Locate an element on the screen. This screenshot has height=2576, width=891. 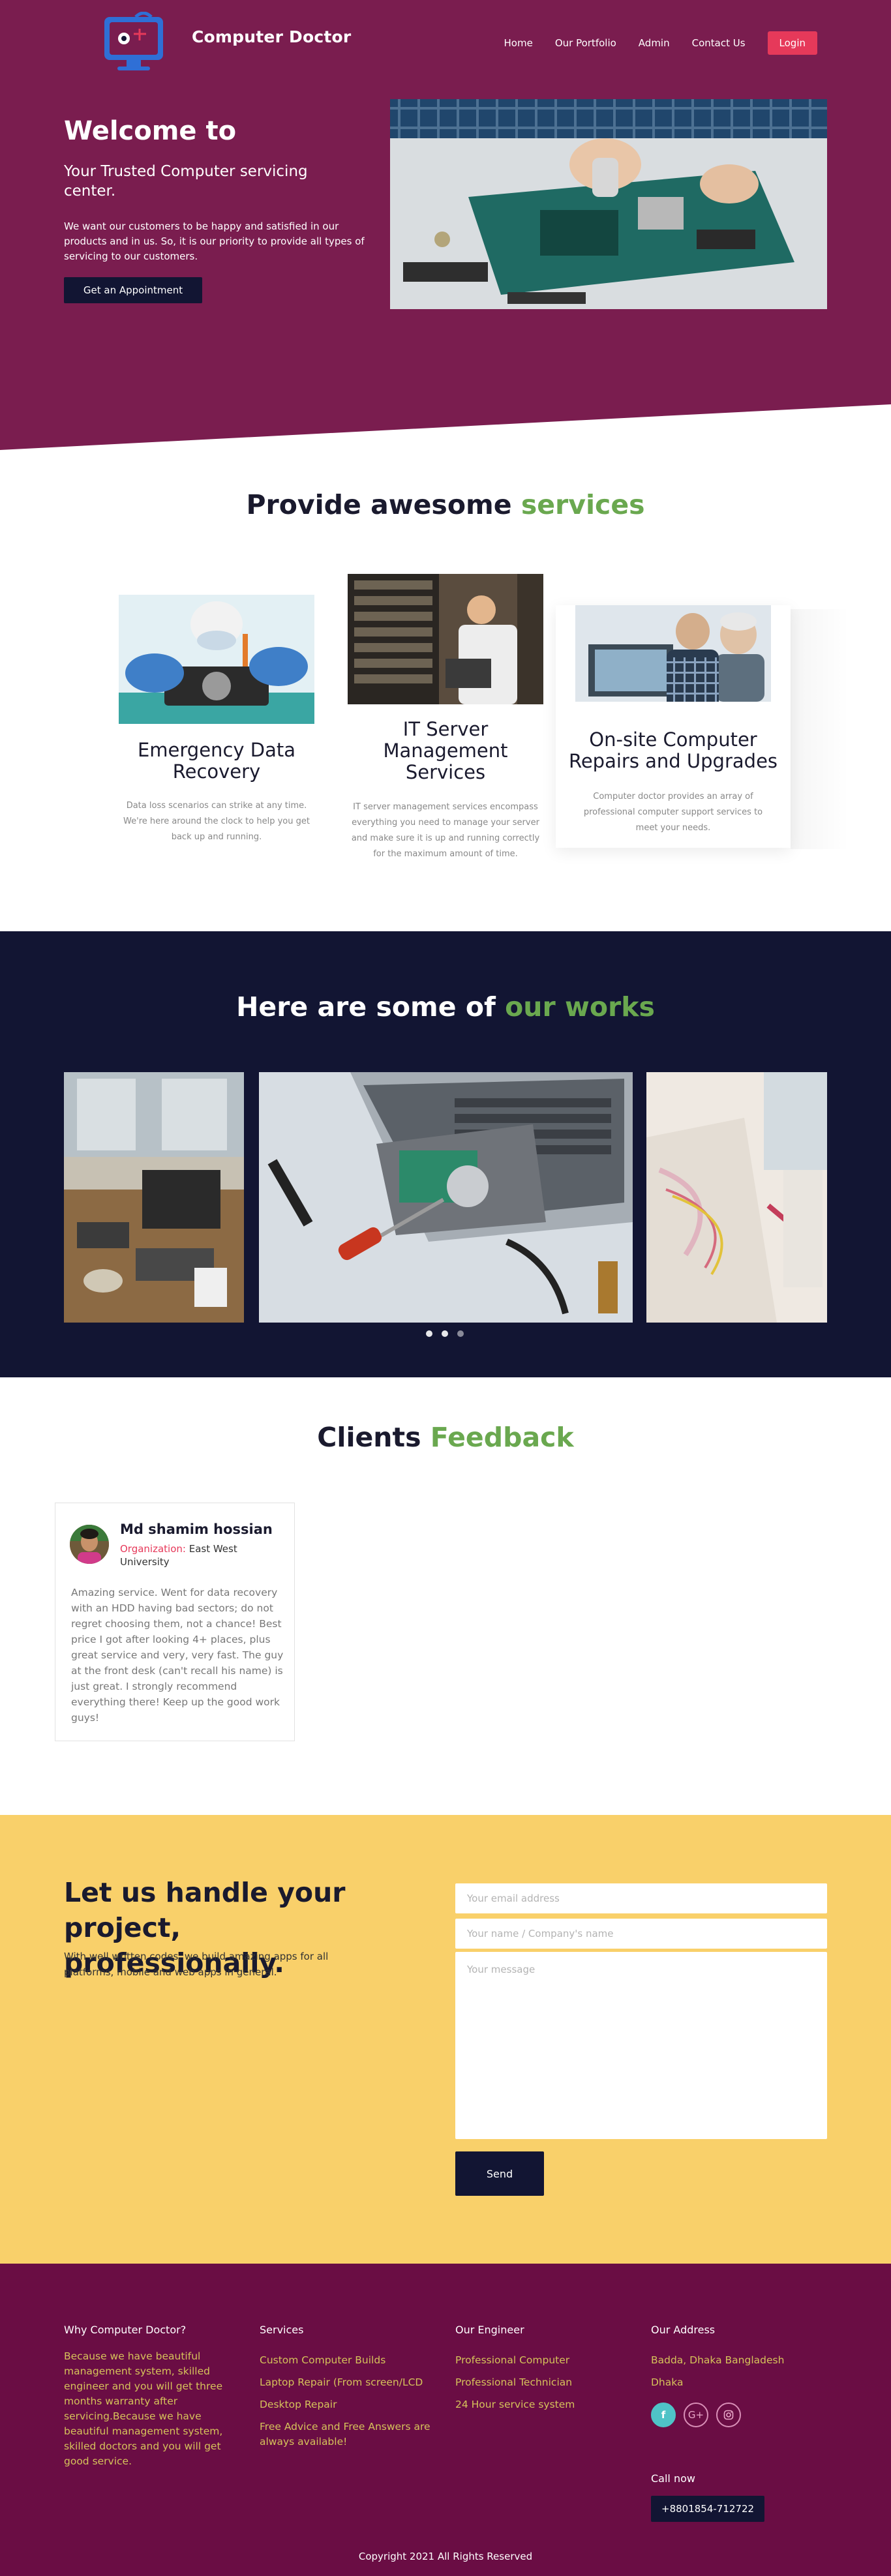
hero-subtitle: Your Trusted Computer servicing center. is located at coordinates (186, 181).